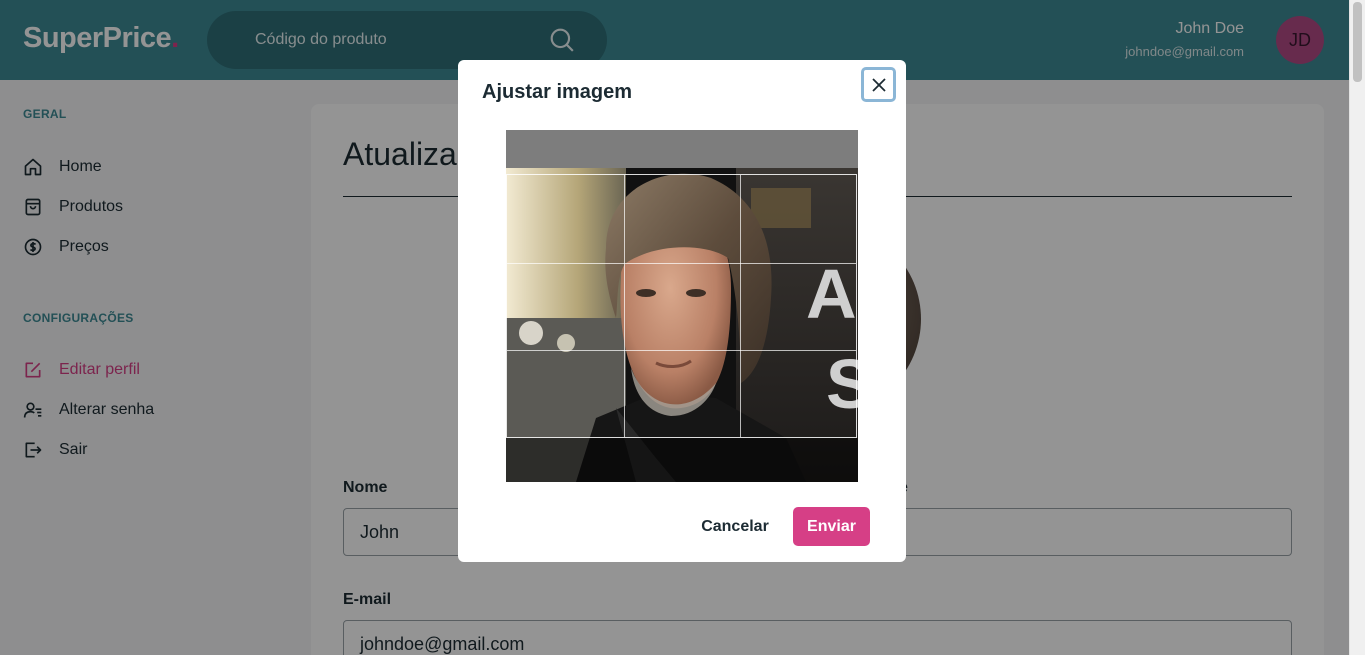 Image resolution: width=1365 pixels, height=655 pixels. I want to click on send-button: Enviar, so click(831, 526).